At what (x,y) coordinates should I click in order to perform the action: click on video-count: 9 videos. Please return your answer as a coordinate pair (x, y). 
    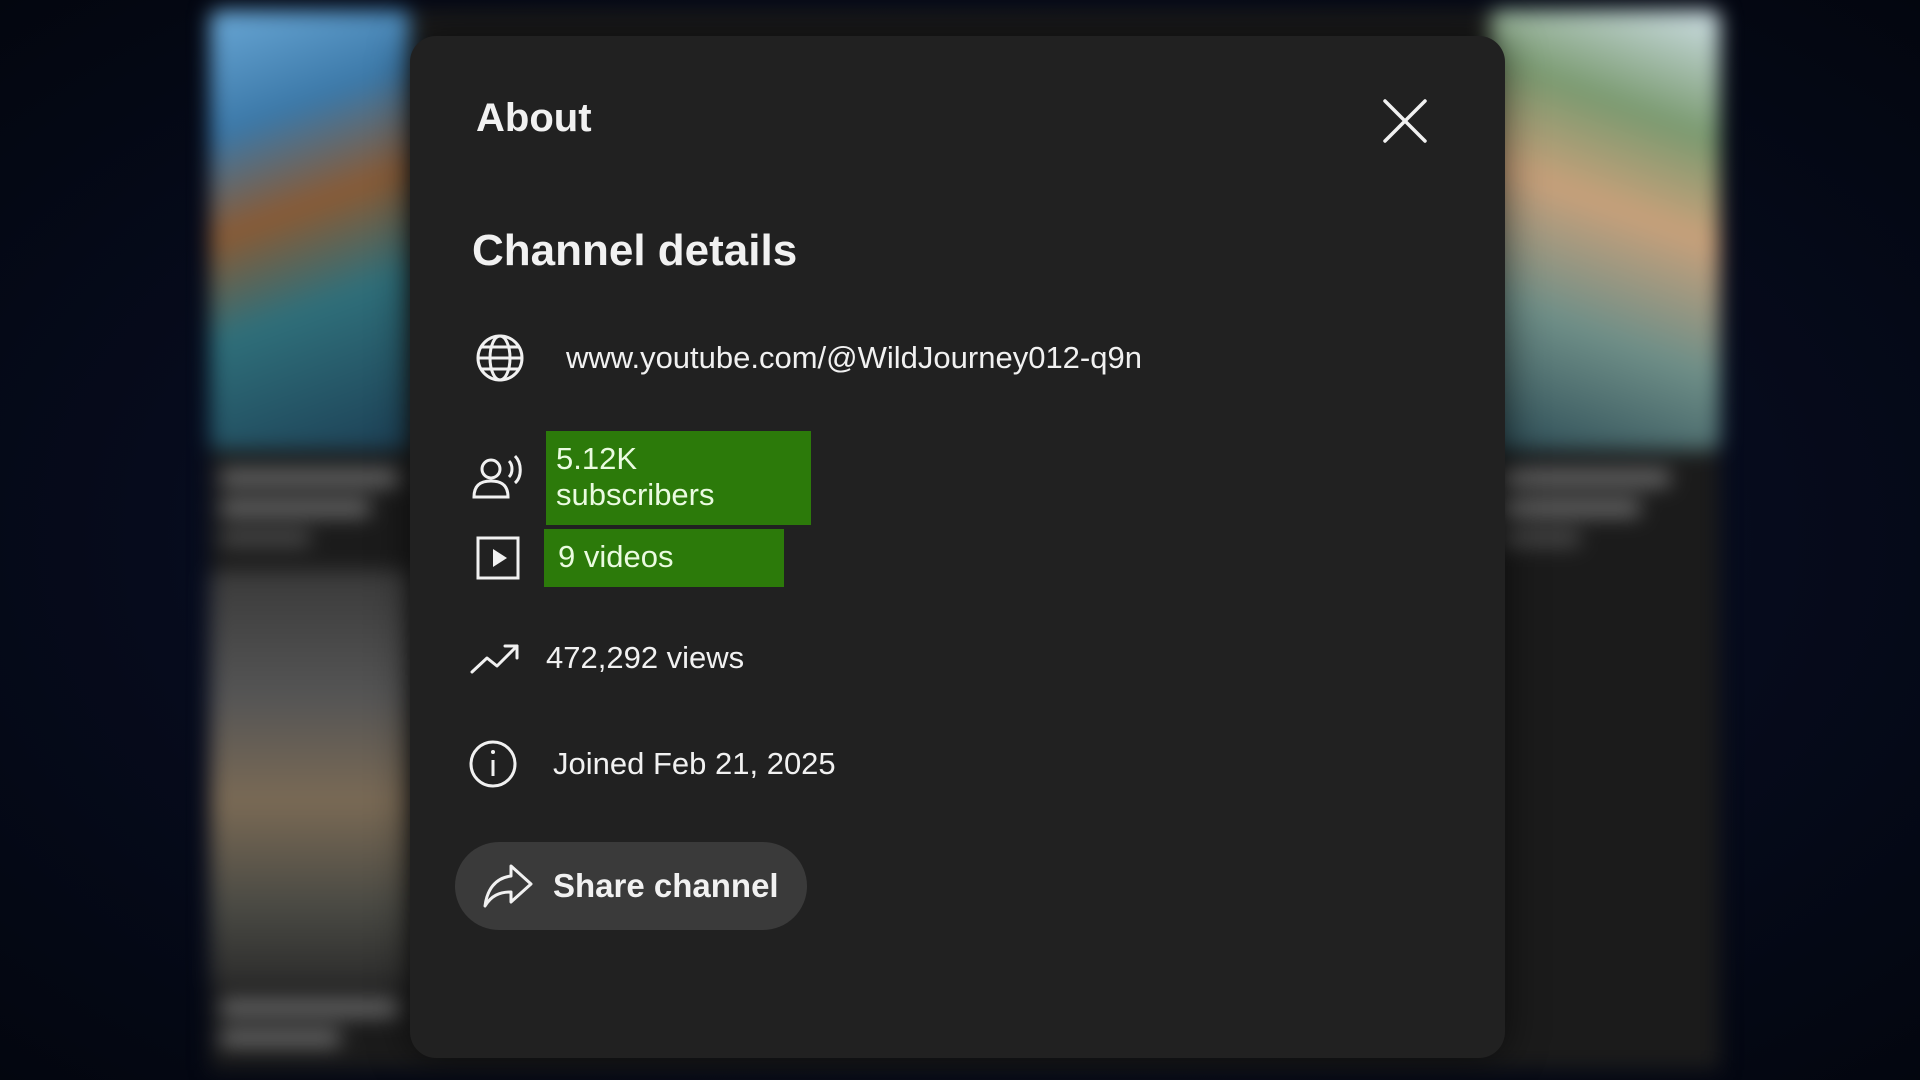
    Looking at the image, I should click on (664, 558).